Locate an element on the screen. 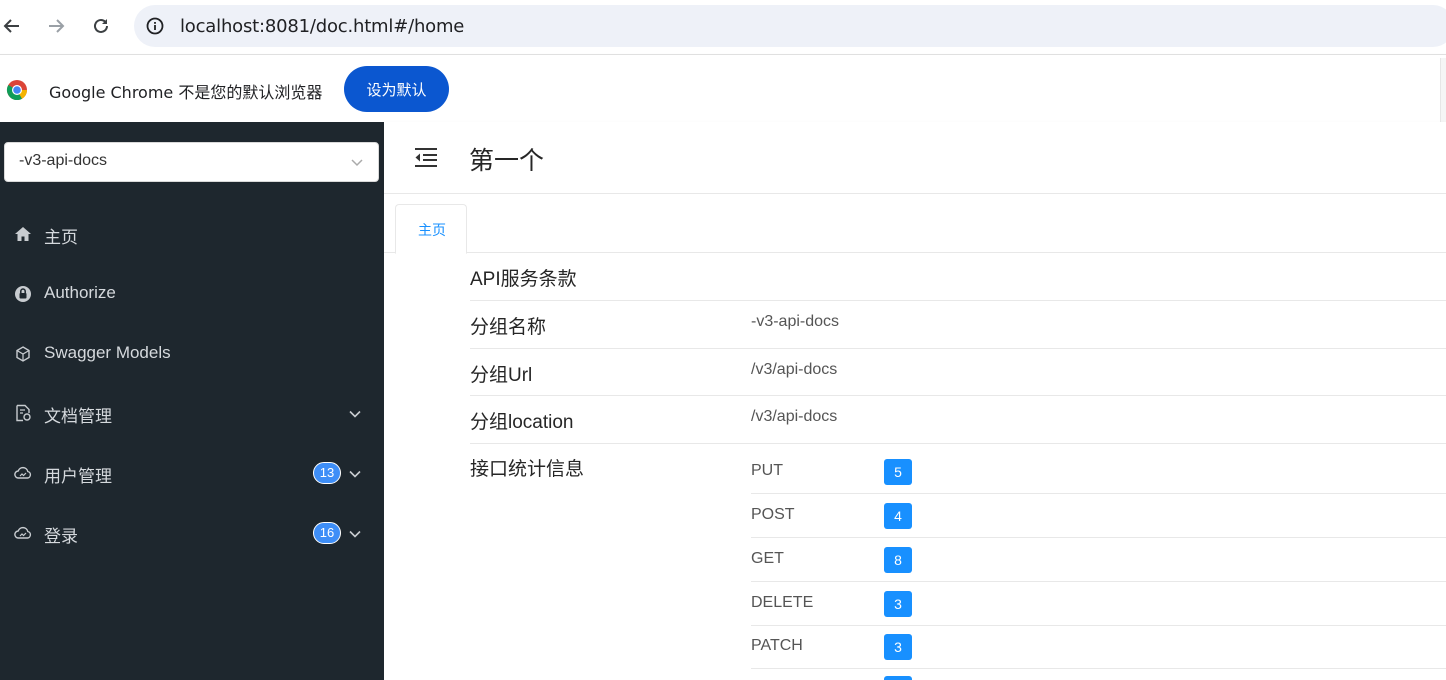 The width and height of the screenshot is (1446, 680). method-count-badge is located at coordinates (898, 678).